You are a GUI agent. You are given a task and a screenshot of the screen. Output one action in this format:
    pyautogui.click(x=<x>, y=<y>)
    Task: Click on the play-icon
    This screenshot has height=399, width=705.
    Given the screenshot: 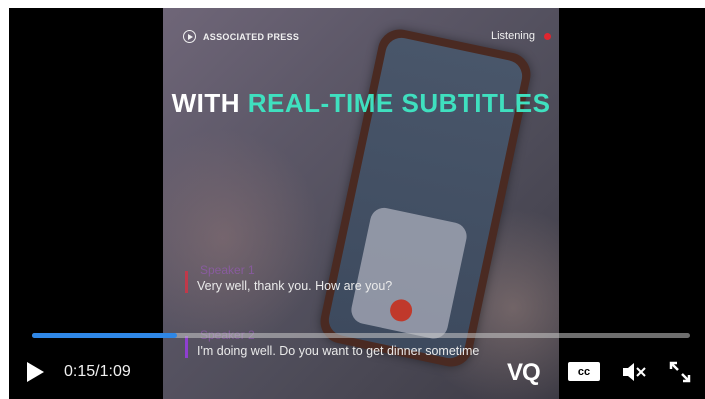 What is the action you would take?
    pyautogui.click(x=35, y=372)
    